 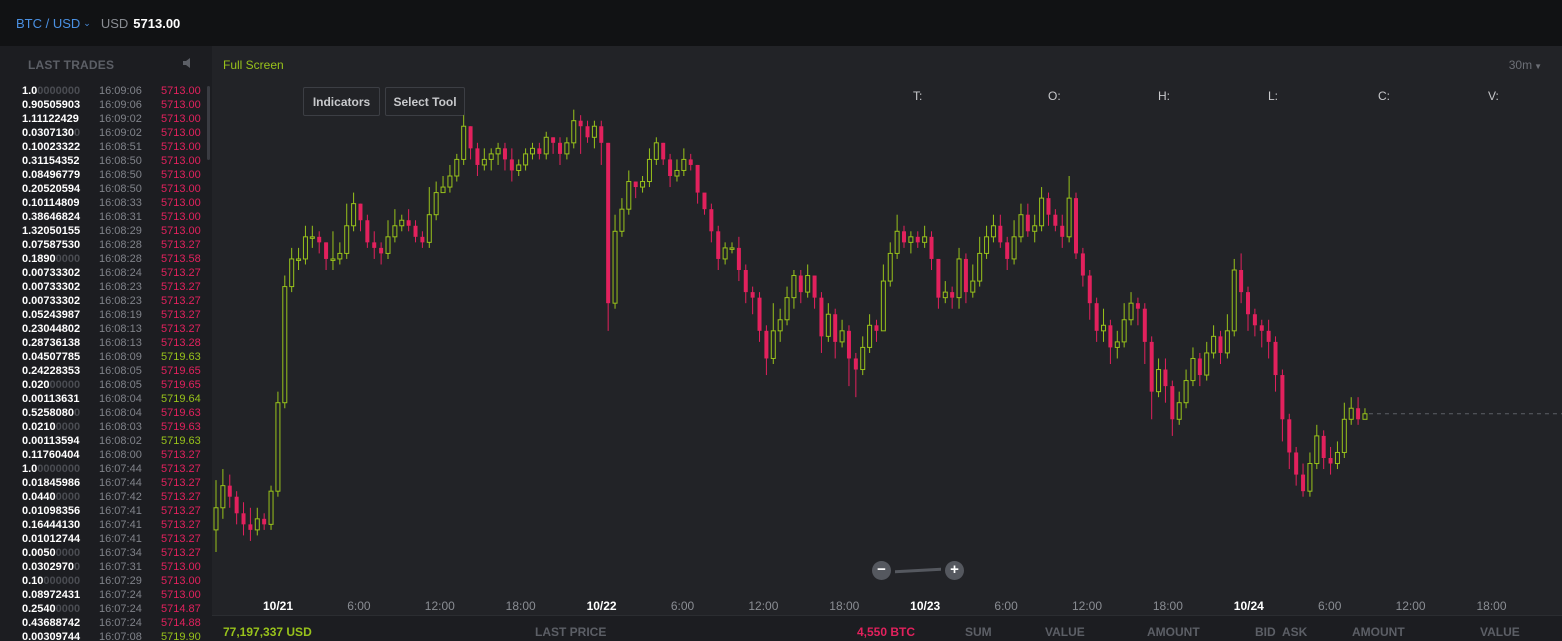 What do you see at coordinates (106, 105) in the screenshot?
I see `trade-row: 0.90505903 16:09:06 5713.00` at bounding box center [106, 105].